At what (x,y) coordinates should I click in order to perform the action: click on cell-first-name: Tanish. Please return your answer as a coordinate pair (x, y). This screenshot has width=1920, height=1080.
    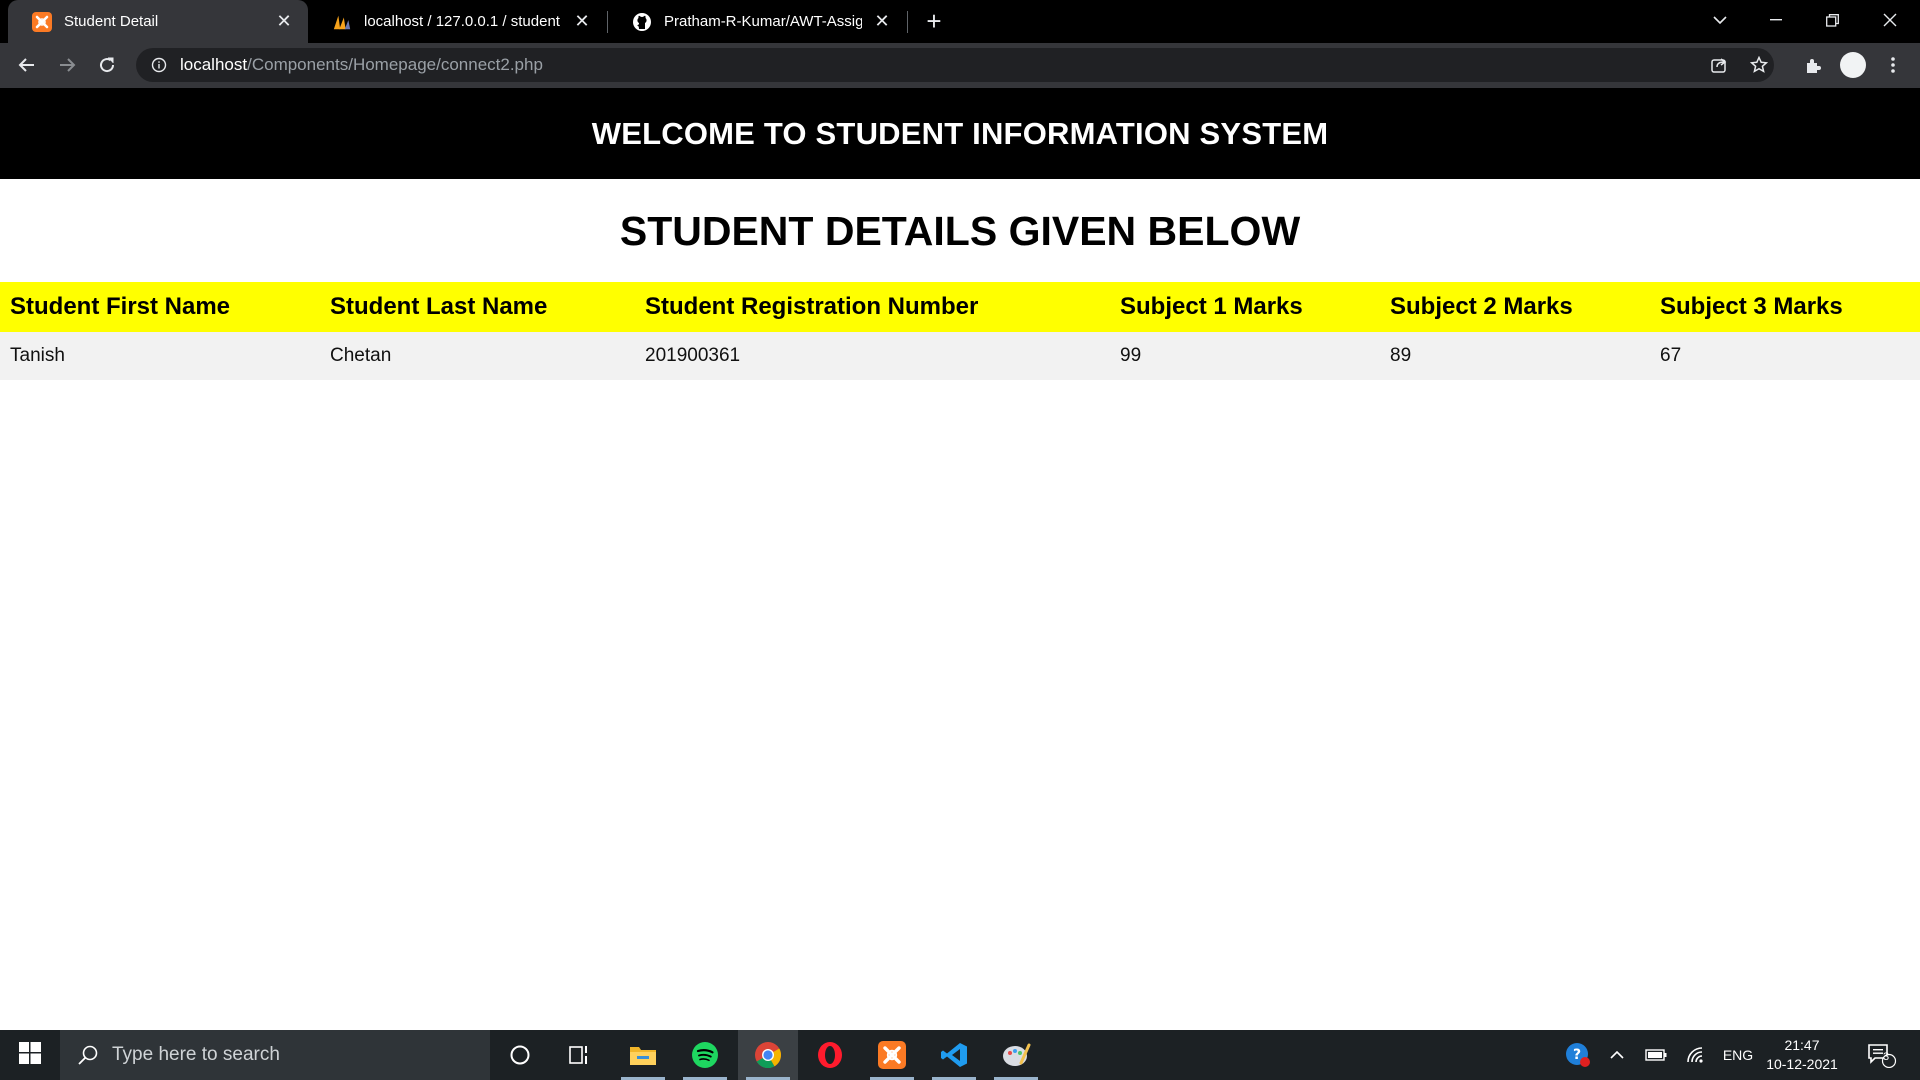
    Looking at the image, I should click on (160, 356).